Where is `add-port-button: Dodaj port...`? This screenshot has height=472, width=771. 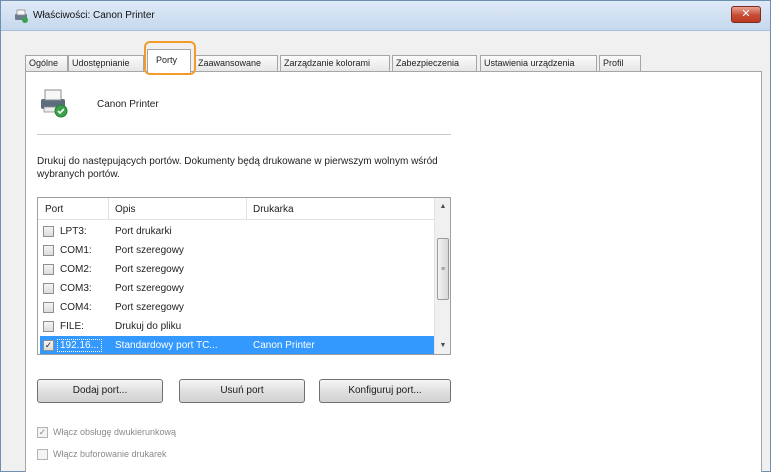 add-port-button: Dodaj port... is located at coordinates (100, 391).